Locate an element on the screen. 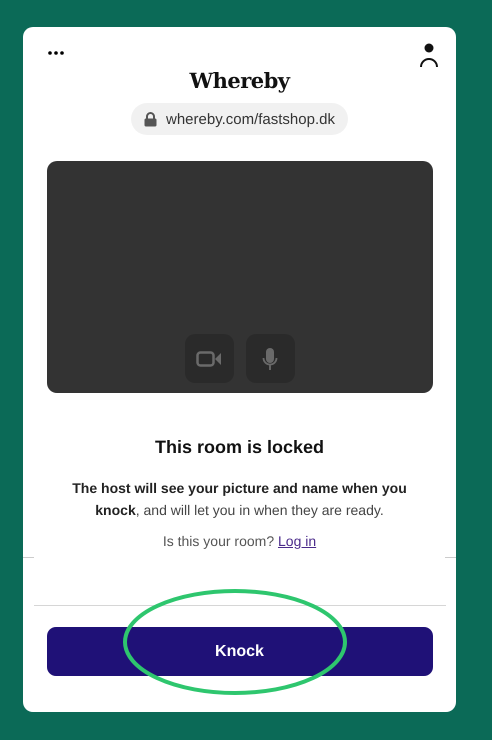 The width and height of the screenshot is (492, 740). camera-button is located at coordinates (209, 358).